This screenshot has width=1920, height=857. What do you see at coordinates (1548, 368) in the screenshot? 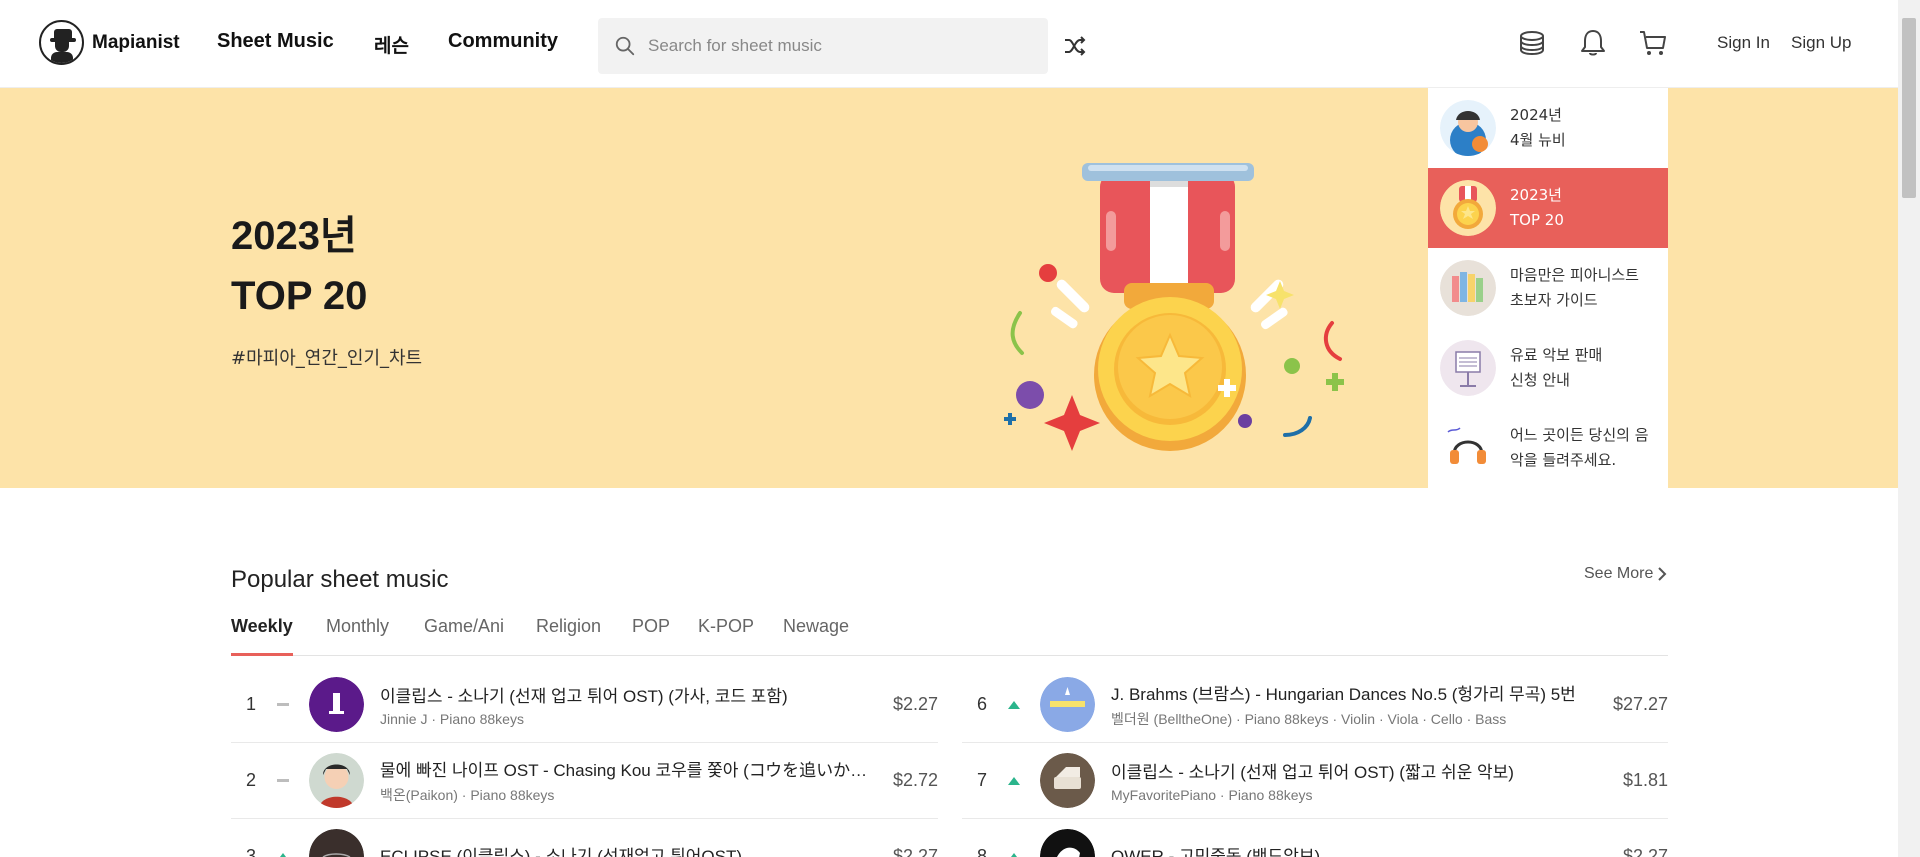
I see `side-item-paid-sales: 유료 악보 판매 신청 안내` at bounding box center [1548, 368].